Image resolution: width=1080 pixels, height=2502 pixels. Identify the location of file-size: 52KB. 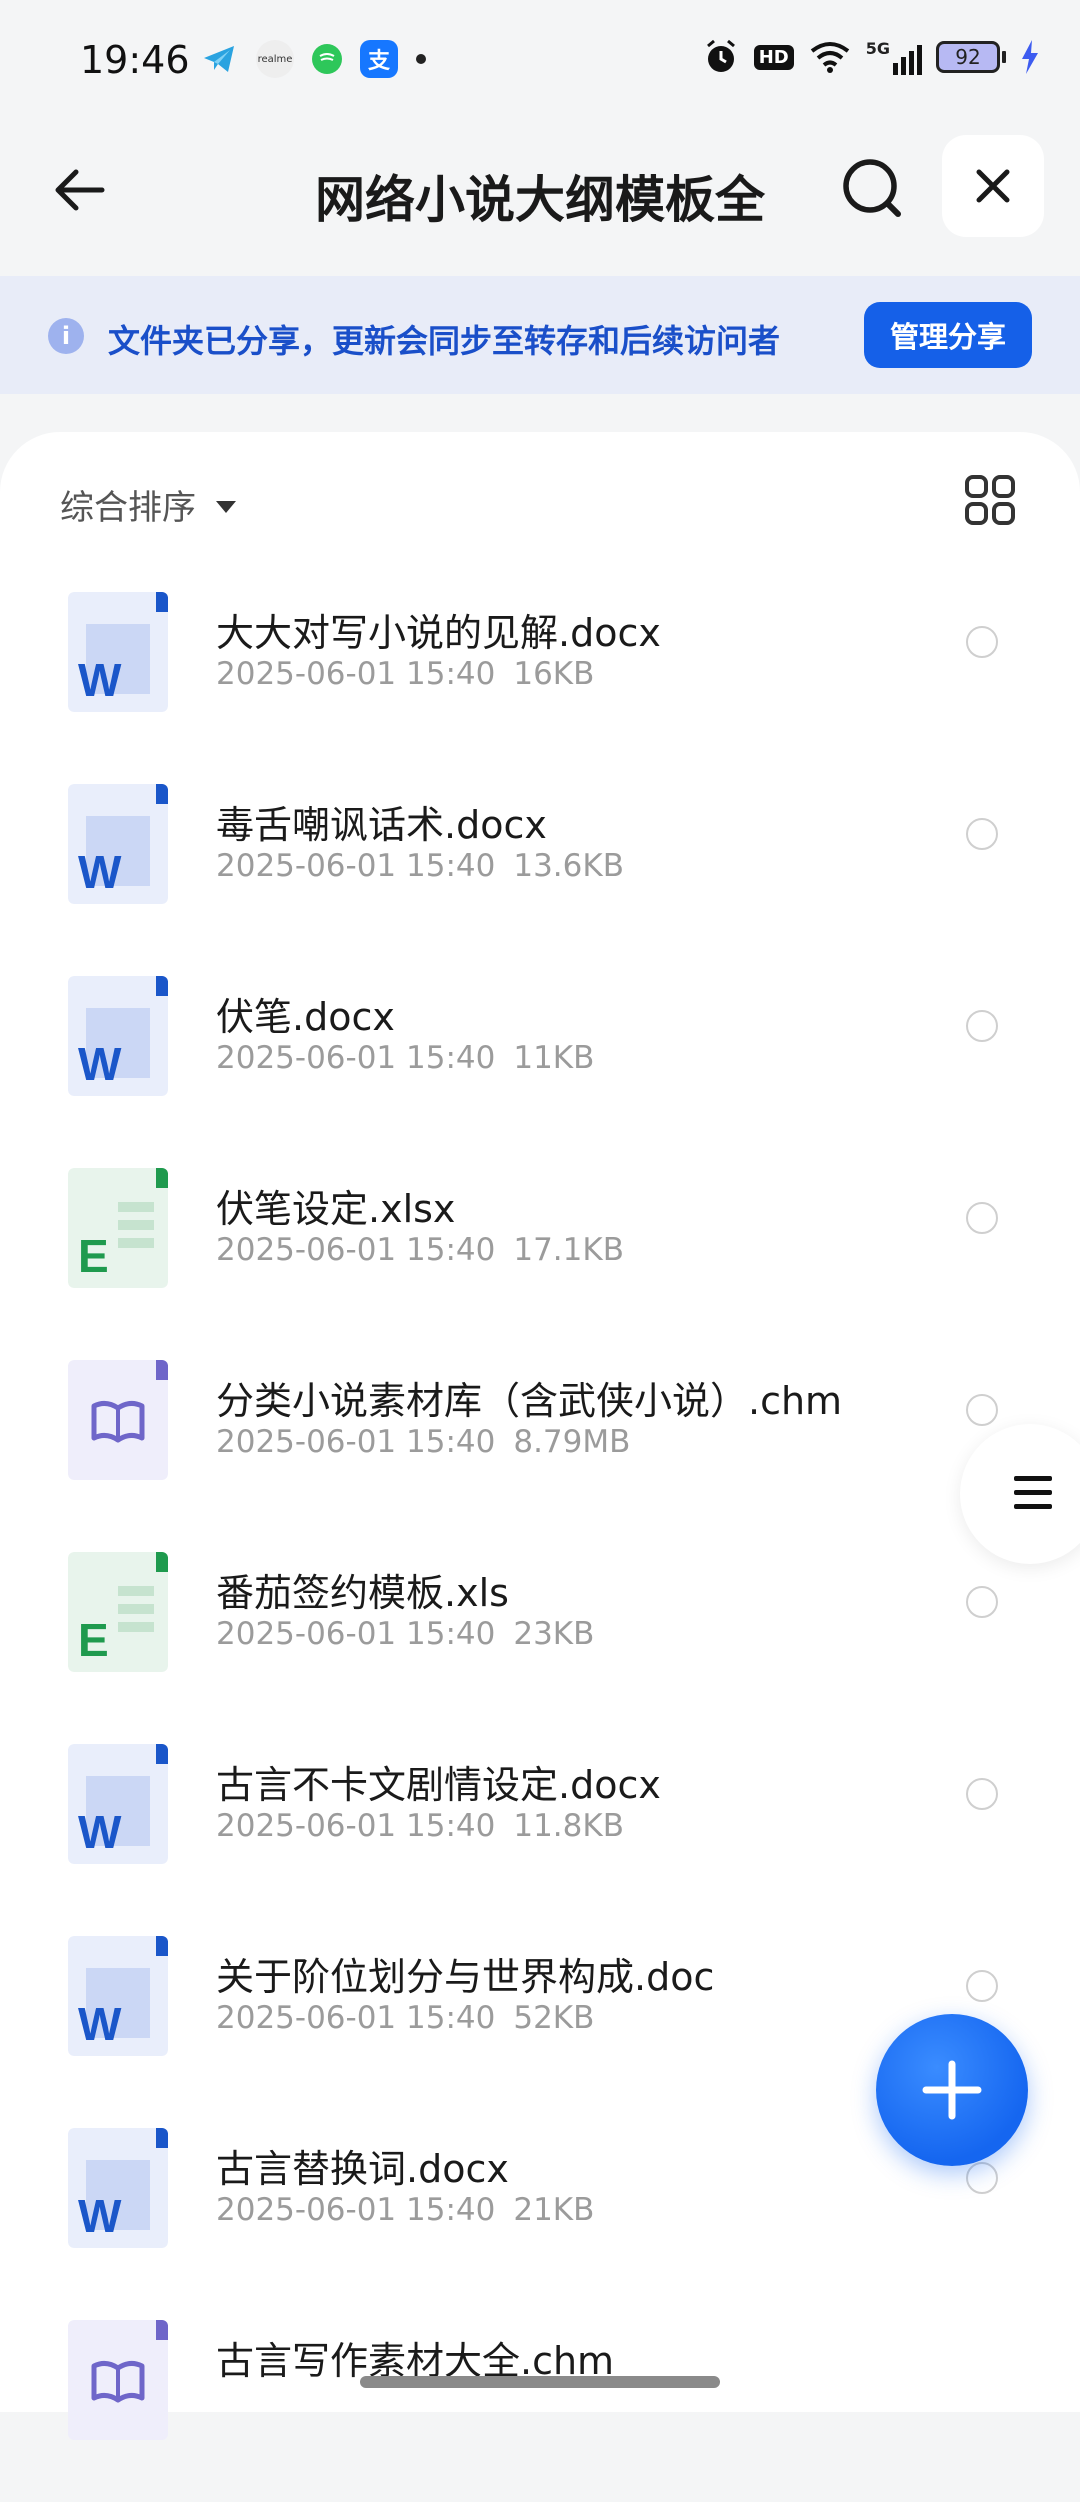
(554, 2018).